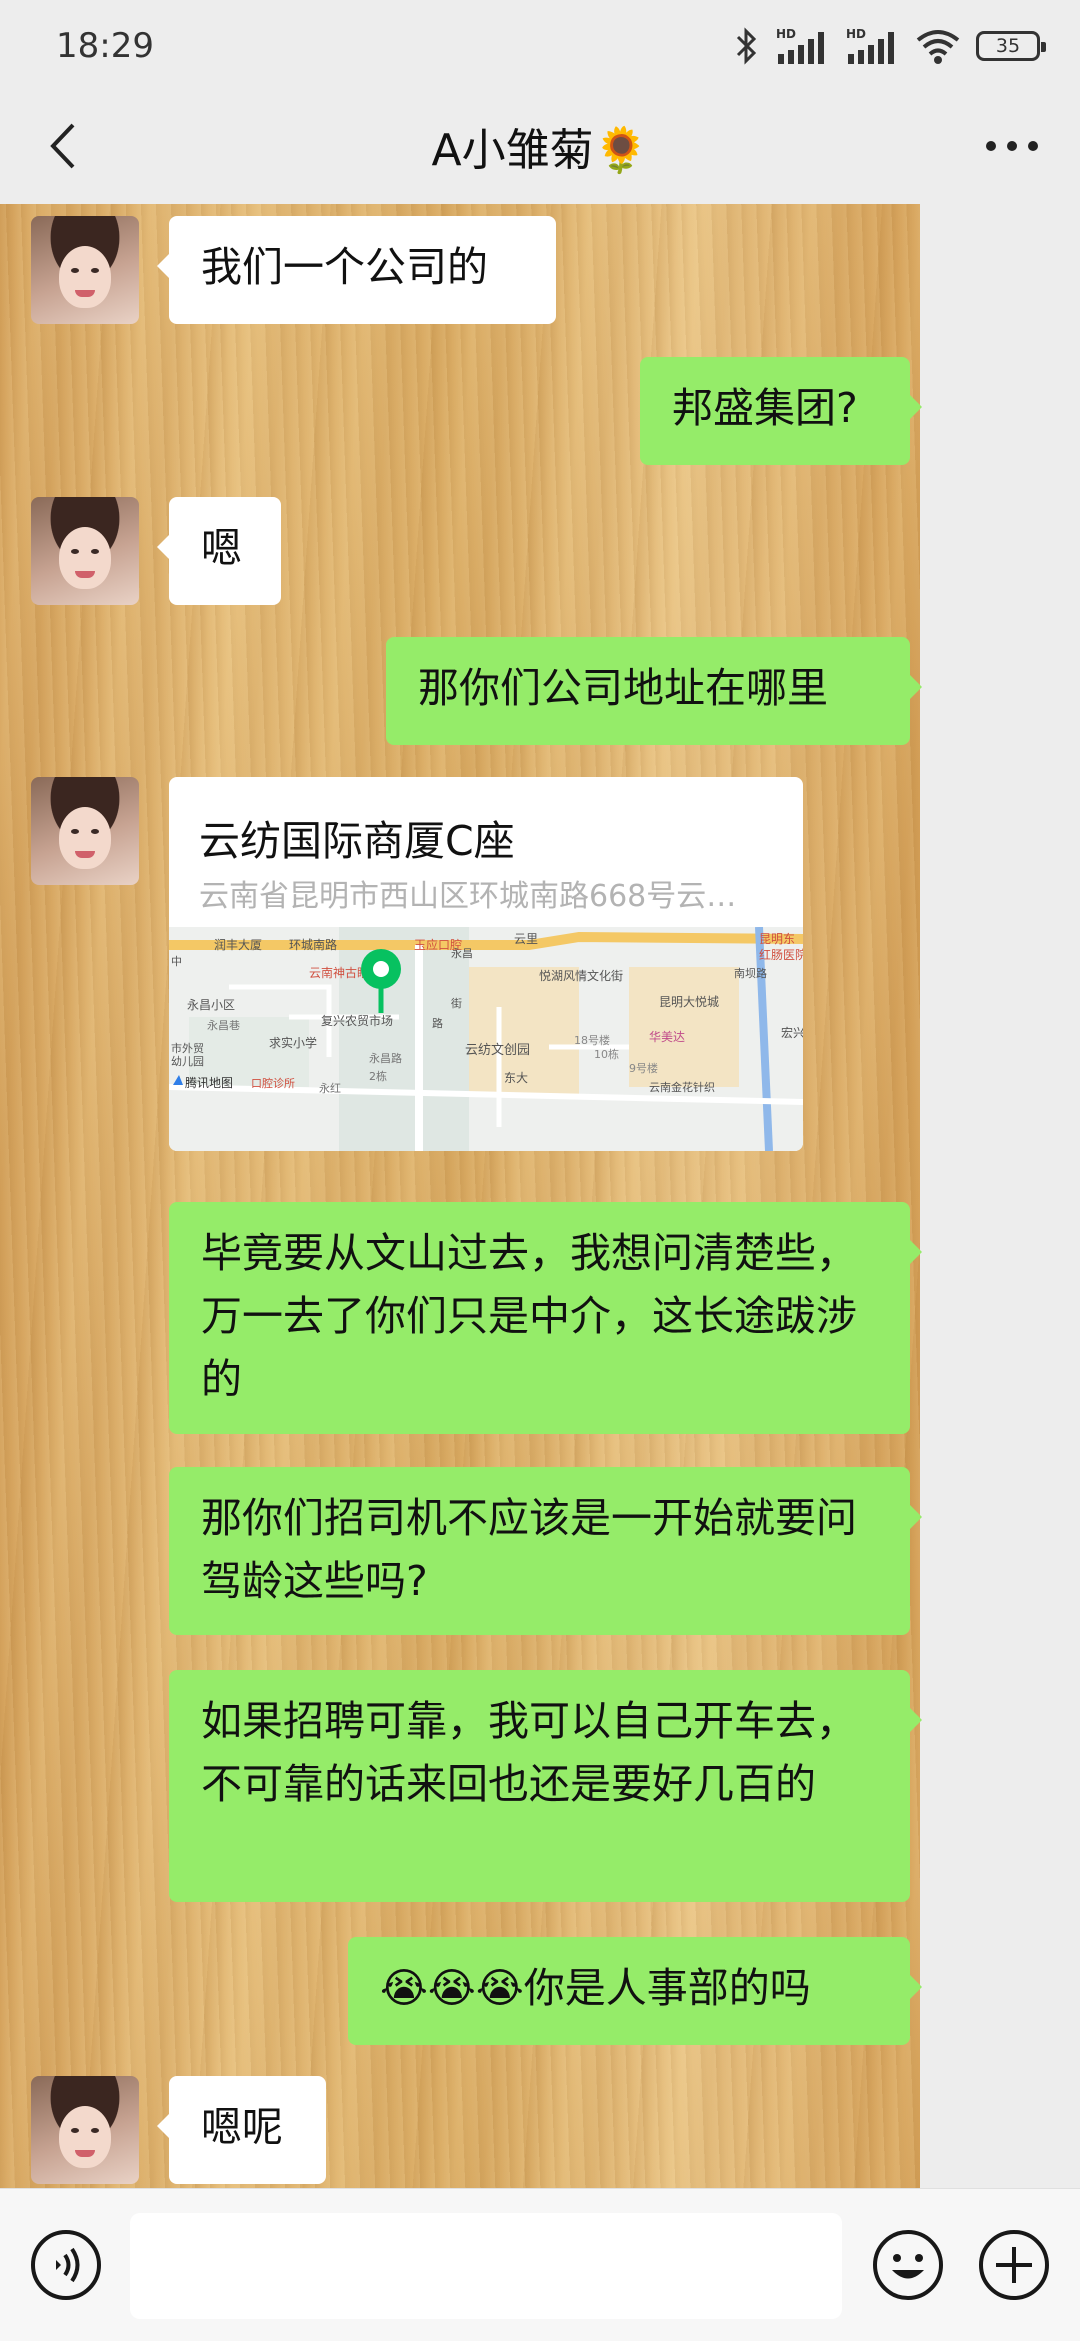 The image size is (1080, 2341). Describe the element at coordinates (526, 939) in the screenshot. I see `svg-text: 云里` at that location.